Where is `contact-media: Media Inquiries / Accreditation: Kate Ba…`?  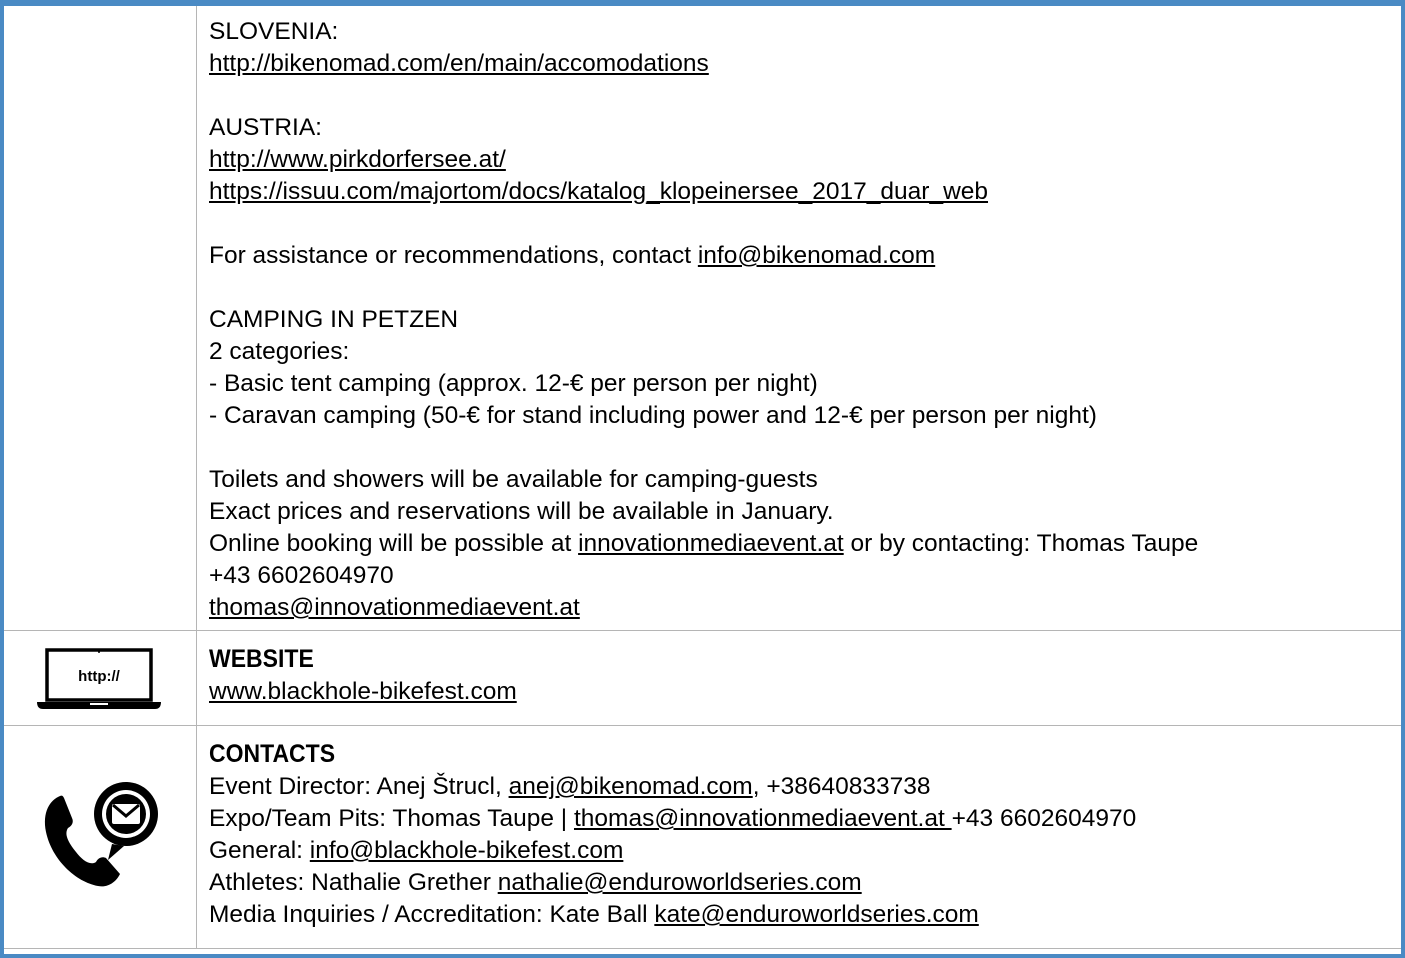
contact-media: Media Inquiries / Accreditation: Kate Ba… is located at coordinates (800, 915).